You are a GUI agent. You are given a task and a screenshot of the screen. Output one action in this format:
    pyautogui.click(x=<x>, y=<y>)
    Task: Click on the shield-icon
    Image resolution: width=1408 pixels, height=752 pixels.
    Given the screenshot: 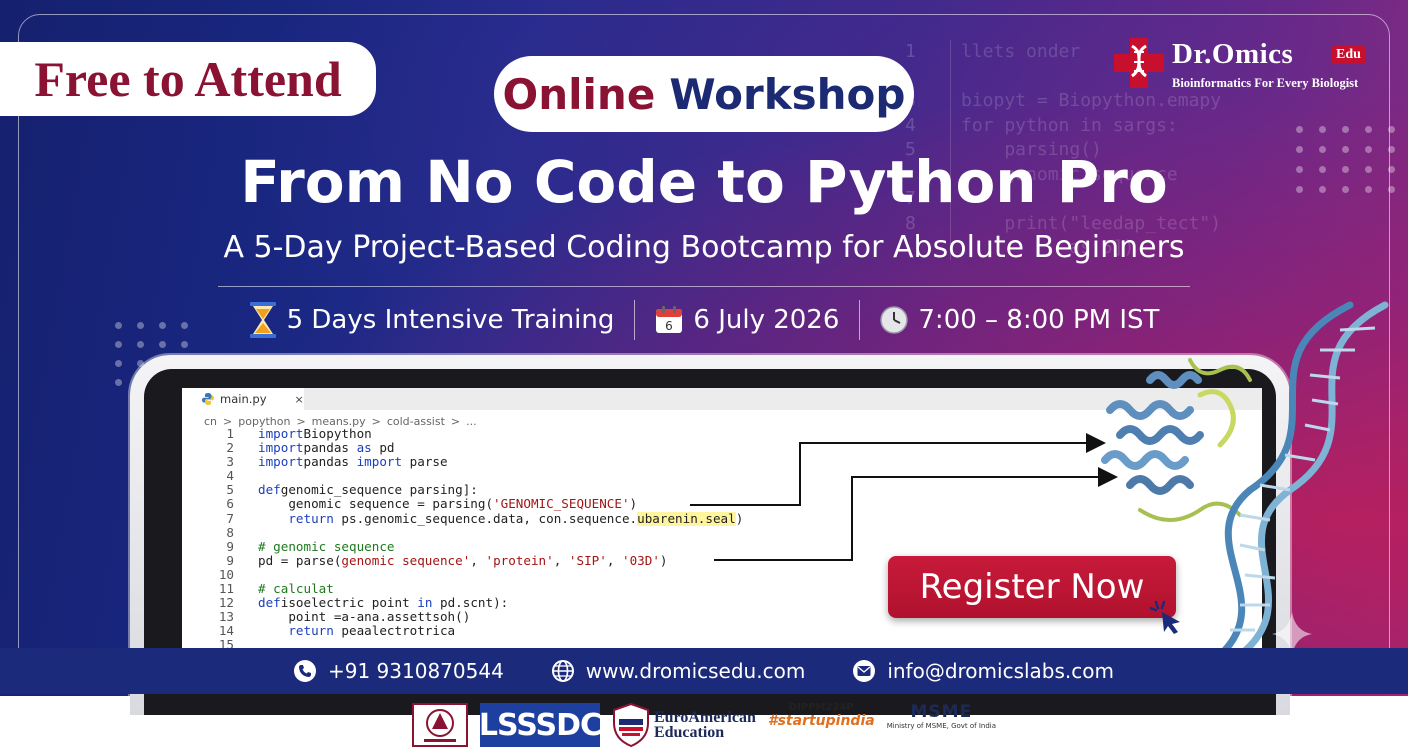 What is the action you would take?
    pyautogui.click(x=630, y=725)
    